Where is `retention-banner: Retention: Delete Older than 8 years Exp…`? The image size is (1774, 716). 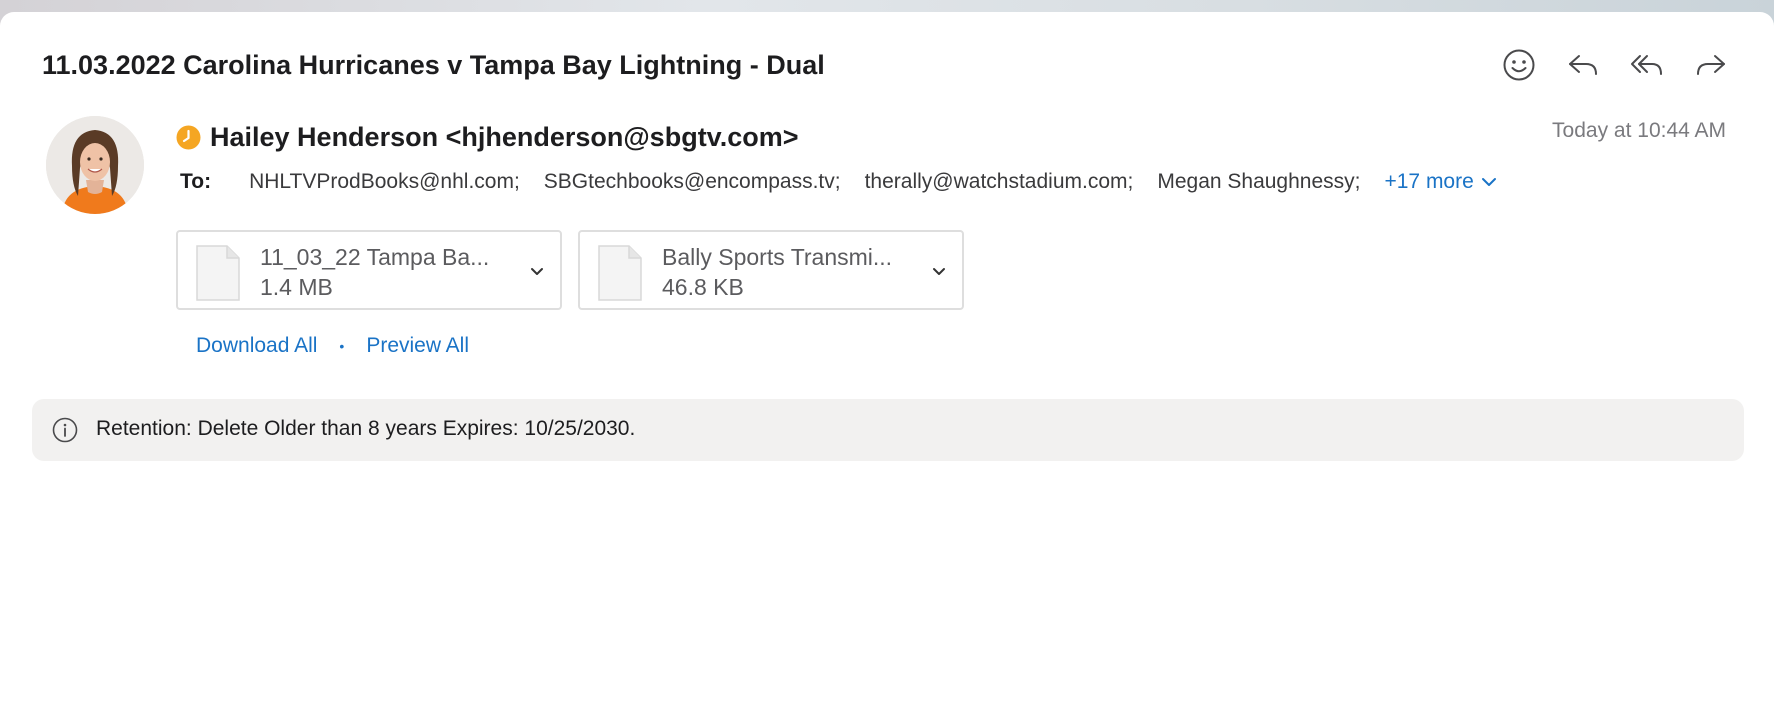
retention-banner: Retention: Delete Older than 8 years Exp… is located at coordinates (888, 430).